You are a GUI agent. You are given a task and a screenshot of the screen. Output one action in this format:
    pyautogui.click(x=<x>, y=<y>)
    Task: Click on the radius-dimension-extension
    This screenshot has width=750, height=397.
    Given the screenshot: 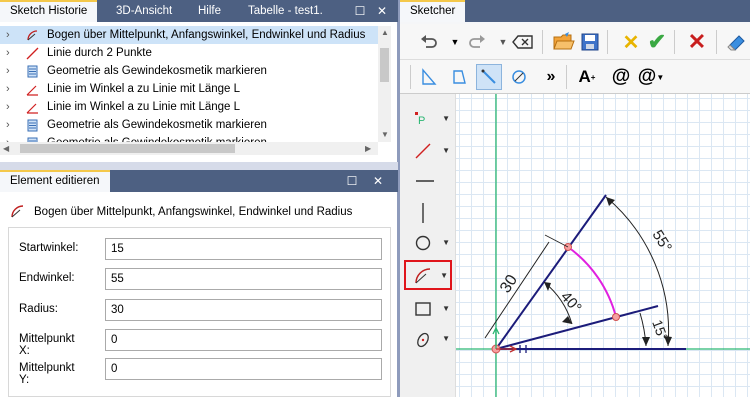 What is the action you would take?
    pyautogui.click(x=556, y=241)
    